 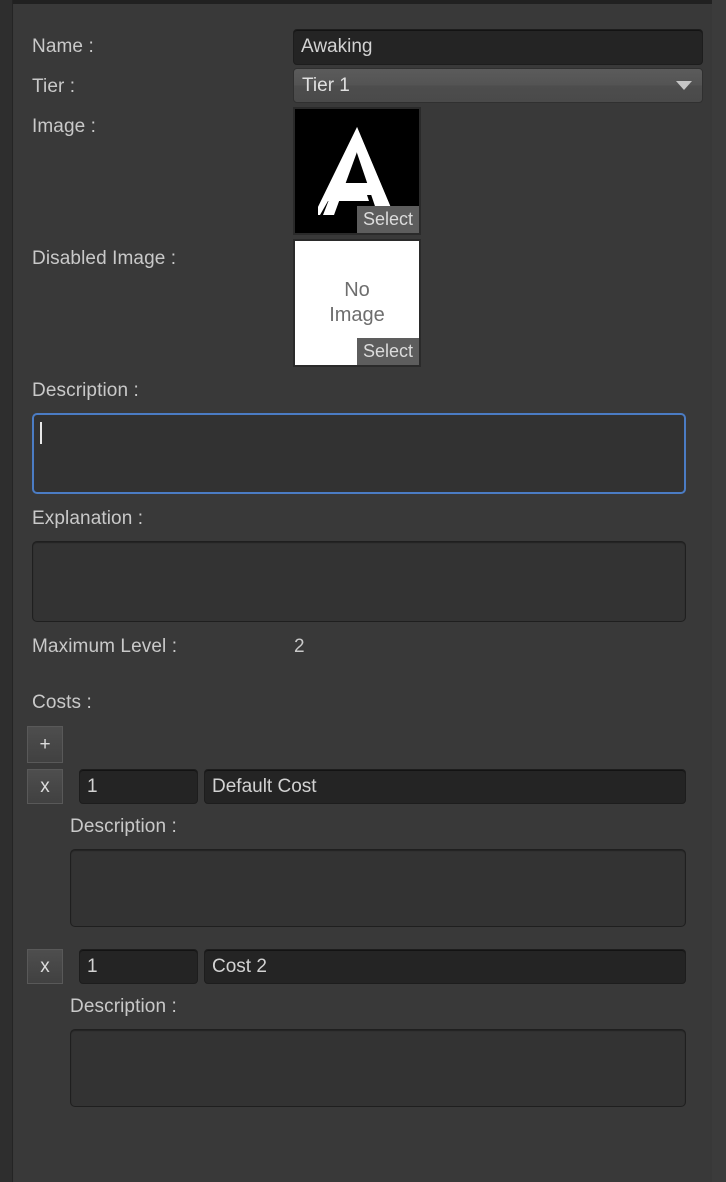 What do you see at coordinates (85, 390) in the screenshot?
I see `description-label: Description :` at bounding box center [85, 390].